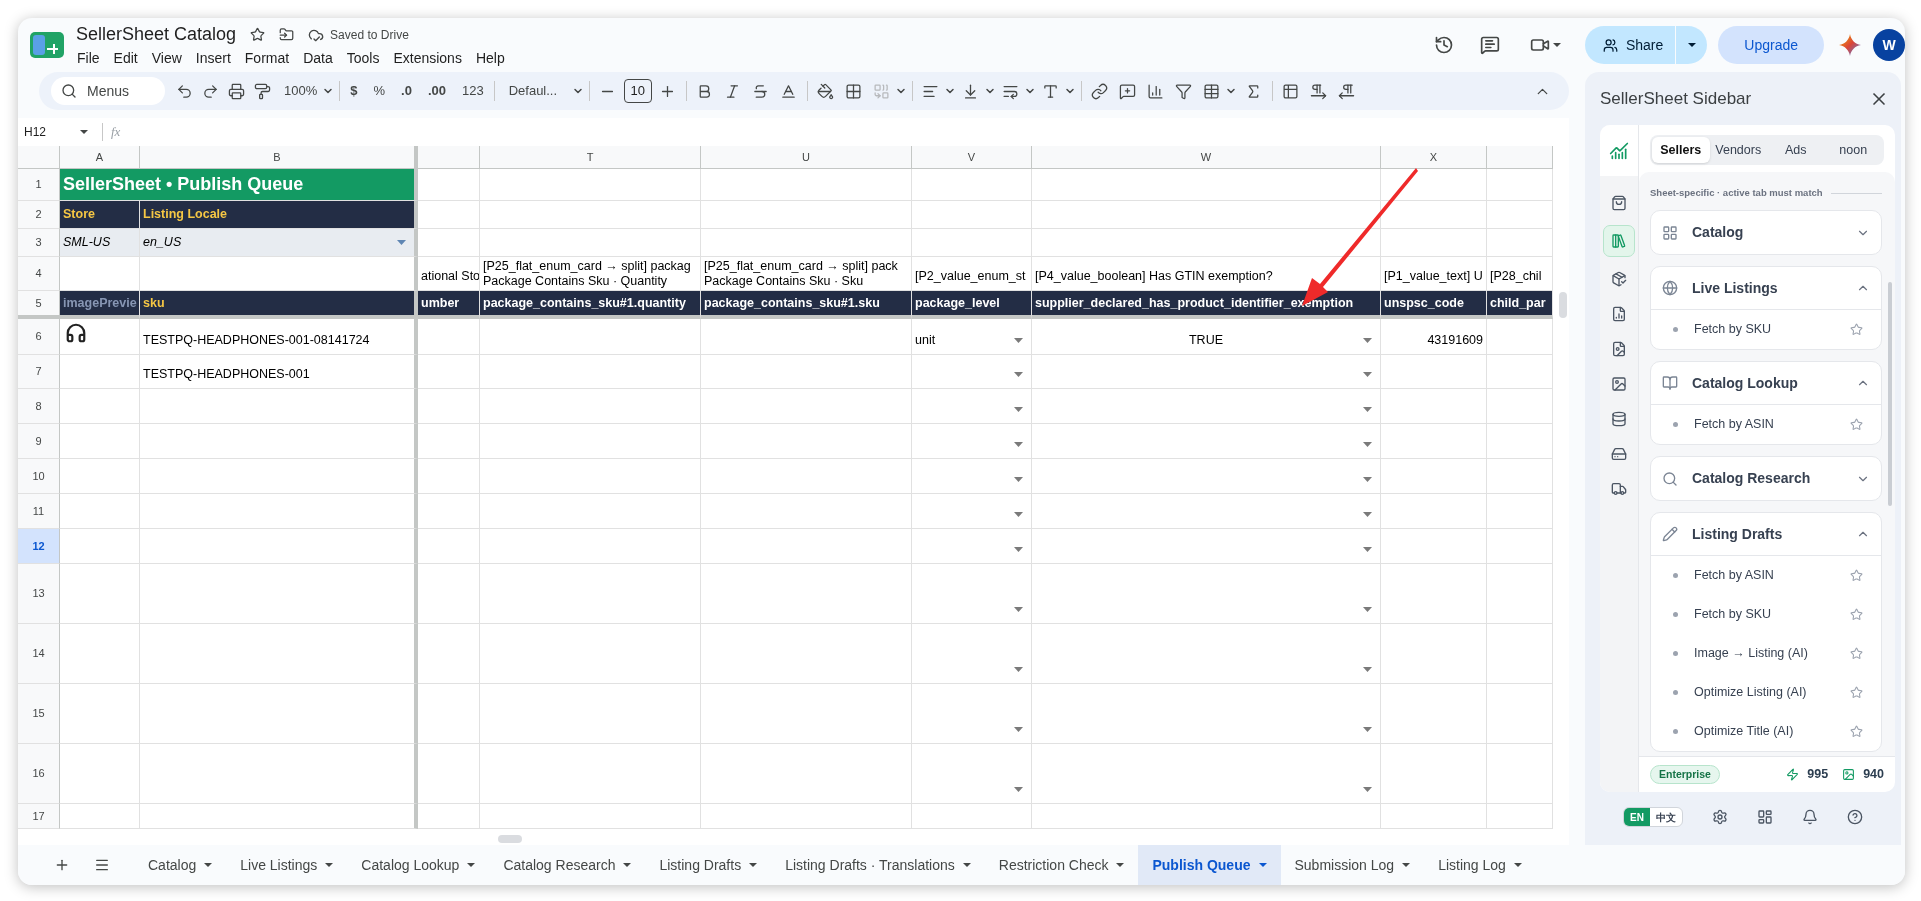 Image resolution: width=1921 pixels, height=901 pixels. What do you see at coordinates (62, 865) in the screenshot?
I see `add-sheet-icon` at bounding box center [62, 865].